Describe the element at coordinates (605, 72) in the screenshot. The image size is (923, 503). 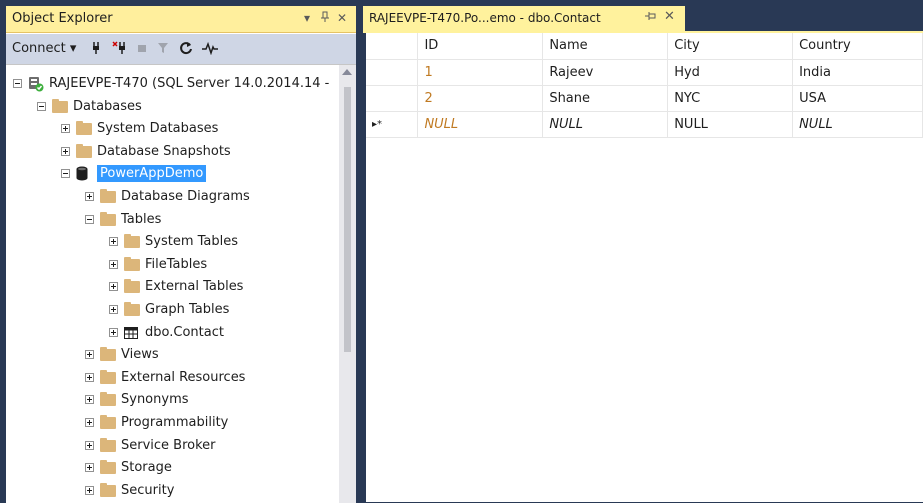
I see `cell-name: Rajeev` at that location.